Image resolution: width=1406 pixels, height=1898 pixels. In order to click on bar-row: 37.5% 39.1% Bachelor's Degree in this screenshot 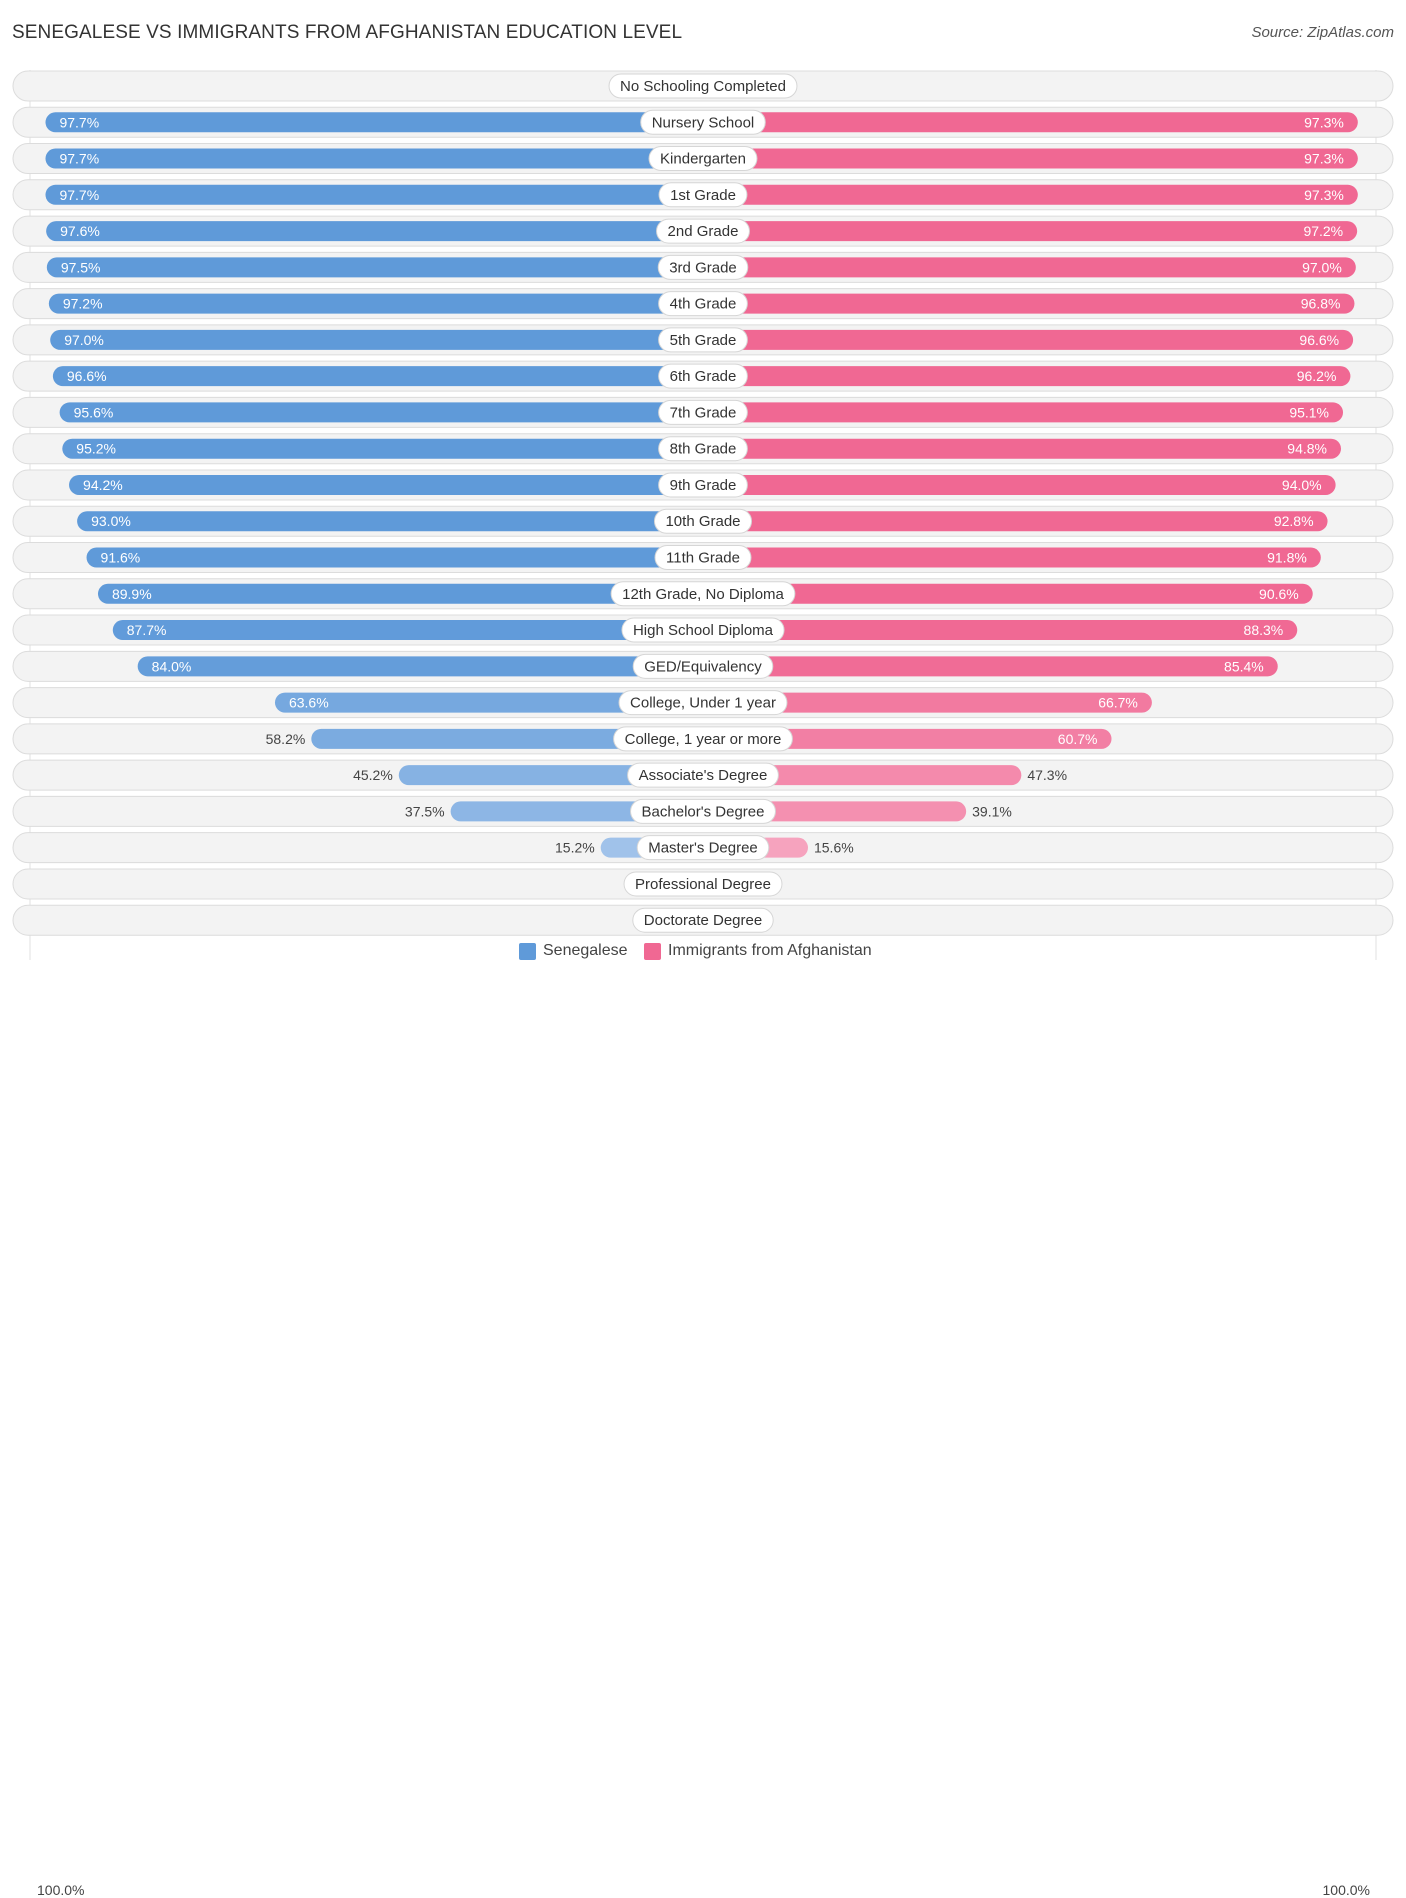, I will do `click(703, 811)`.